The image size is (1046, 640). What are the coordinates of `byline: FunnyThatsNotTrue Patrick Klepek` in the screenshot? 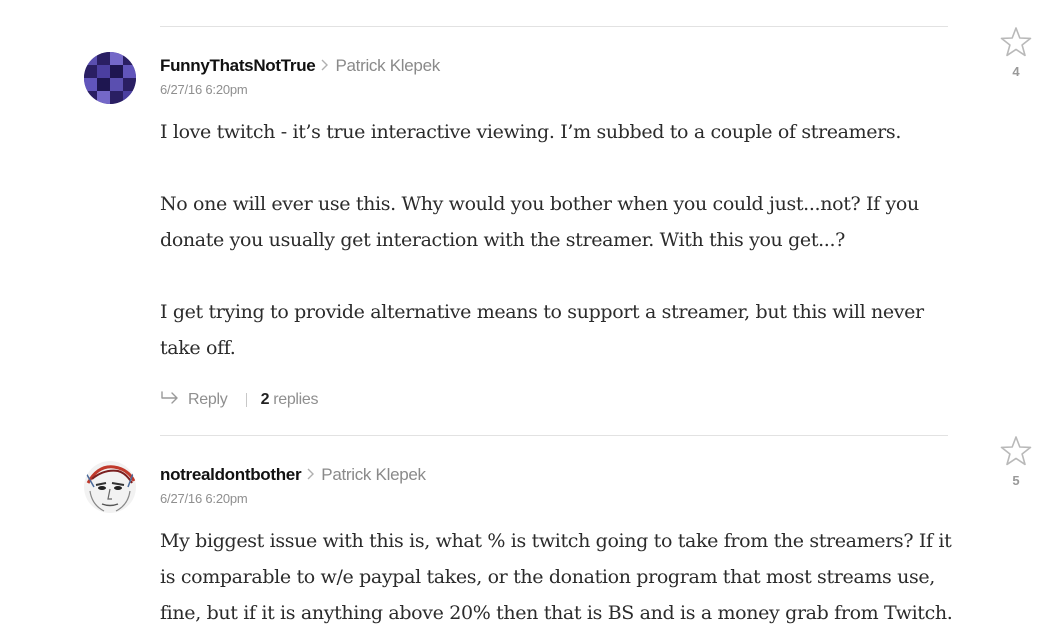 It's located at (300, 66).